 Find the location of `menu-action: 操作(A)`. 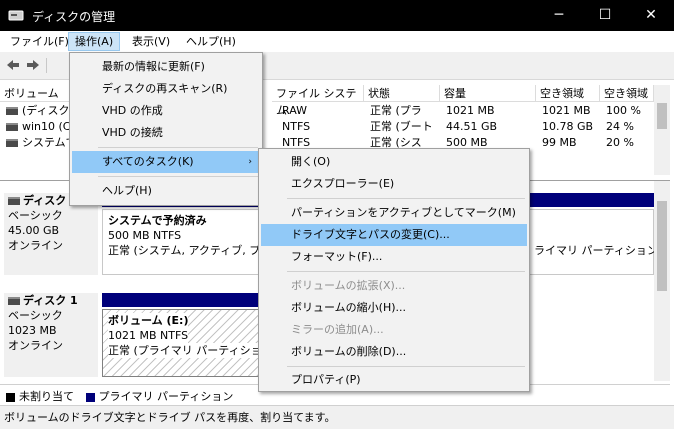

menu-action: 操作(A) is located at coordinates (94, 41).